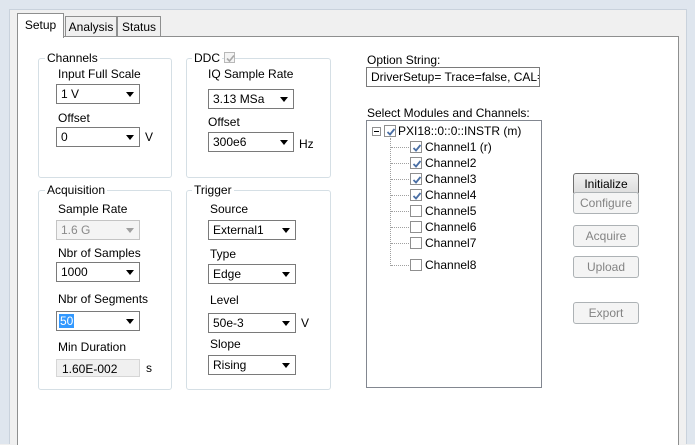  What do you see at coordinates (72, 58) in the screenshot?
I see `channels-group-title: Channels` at bounding box center [72, 58].